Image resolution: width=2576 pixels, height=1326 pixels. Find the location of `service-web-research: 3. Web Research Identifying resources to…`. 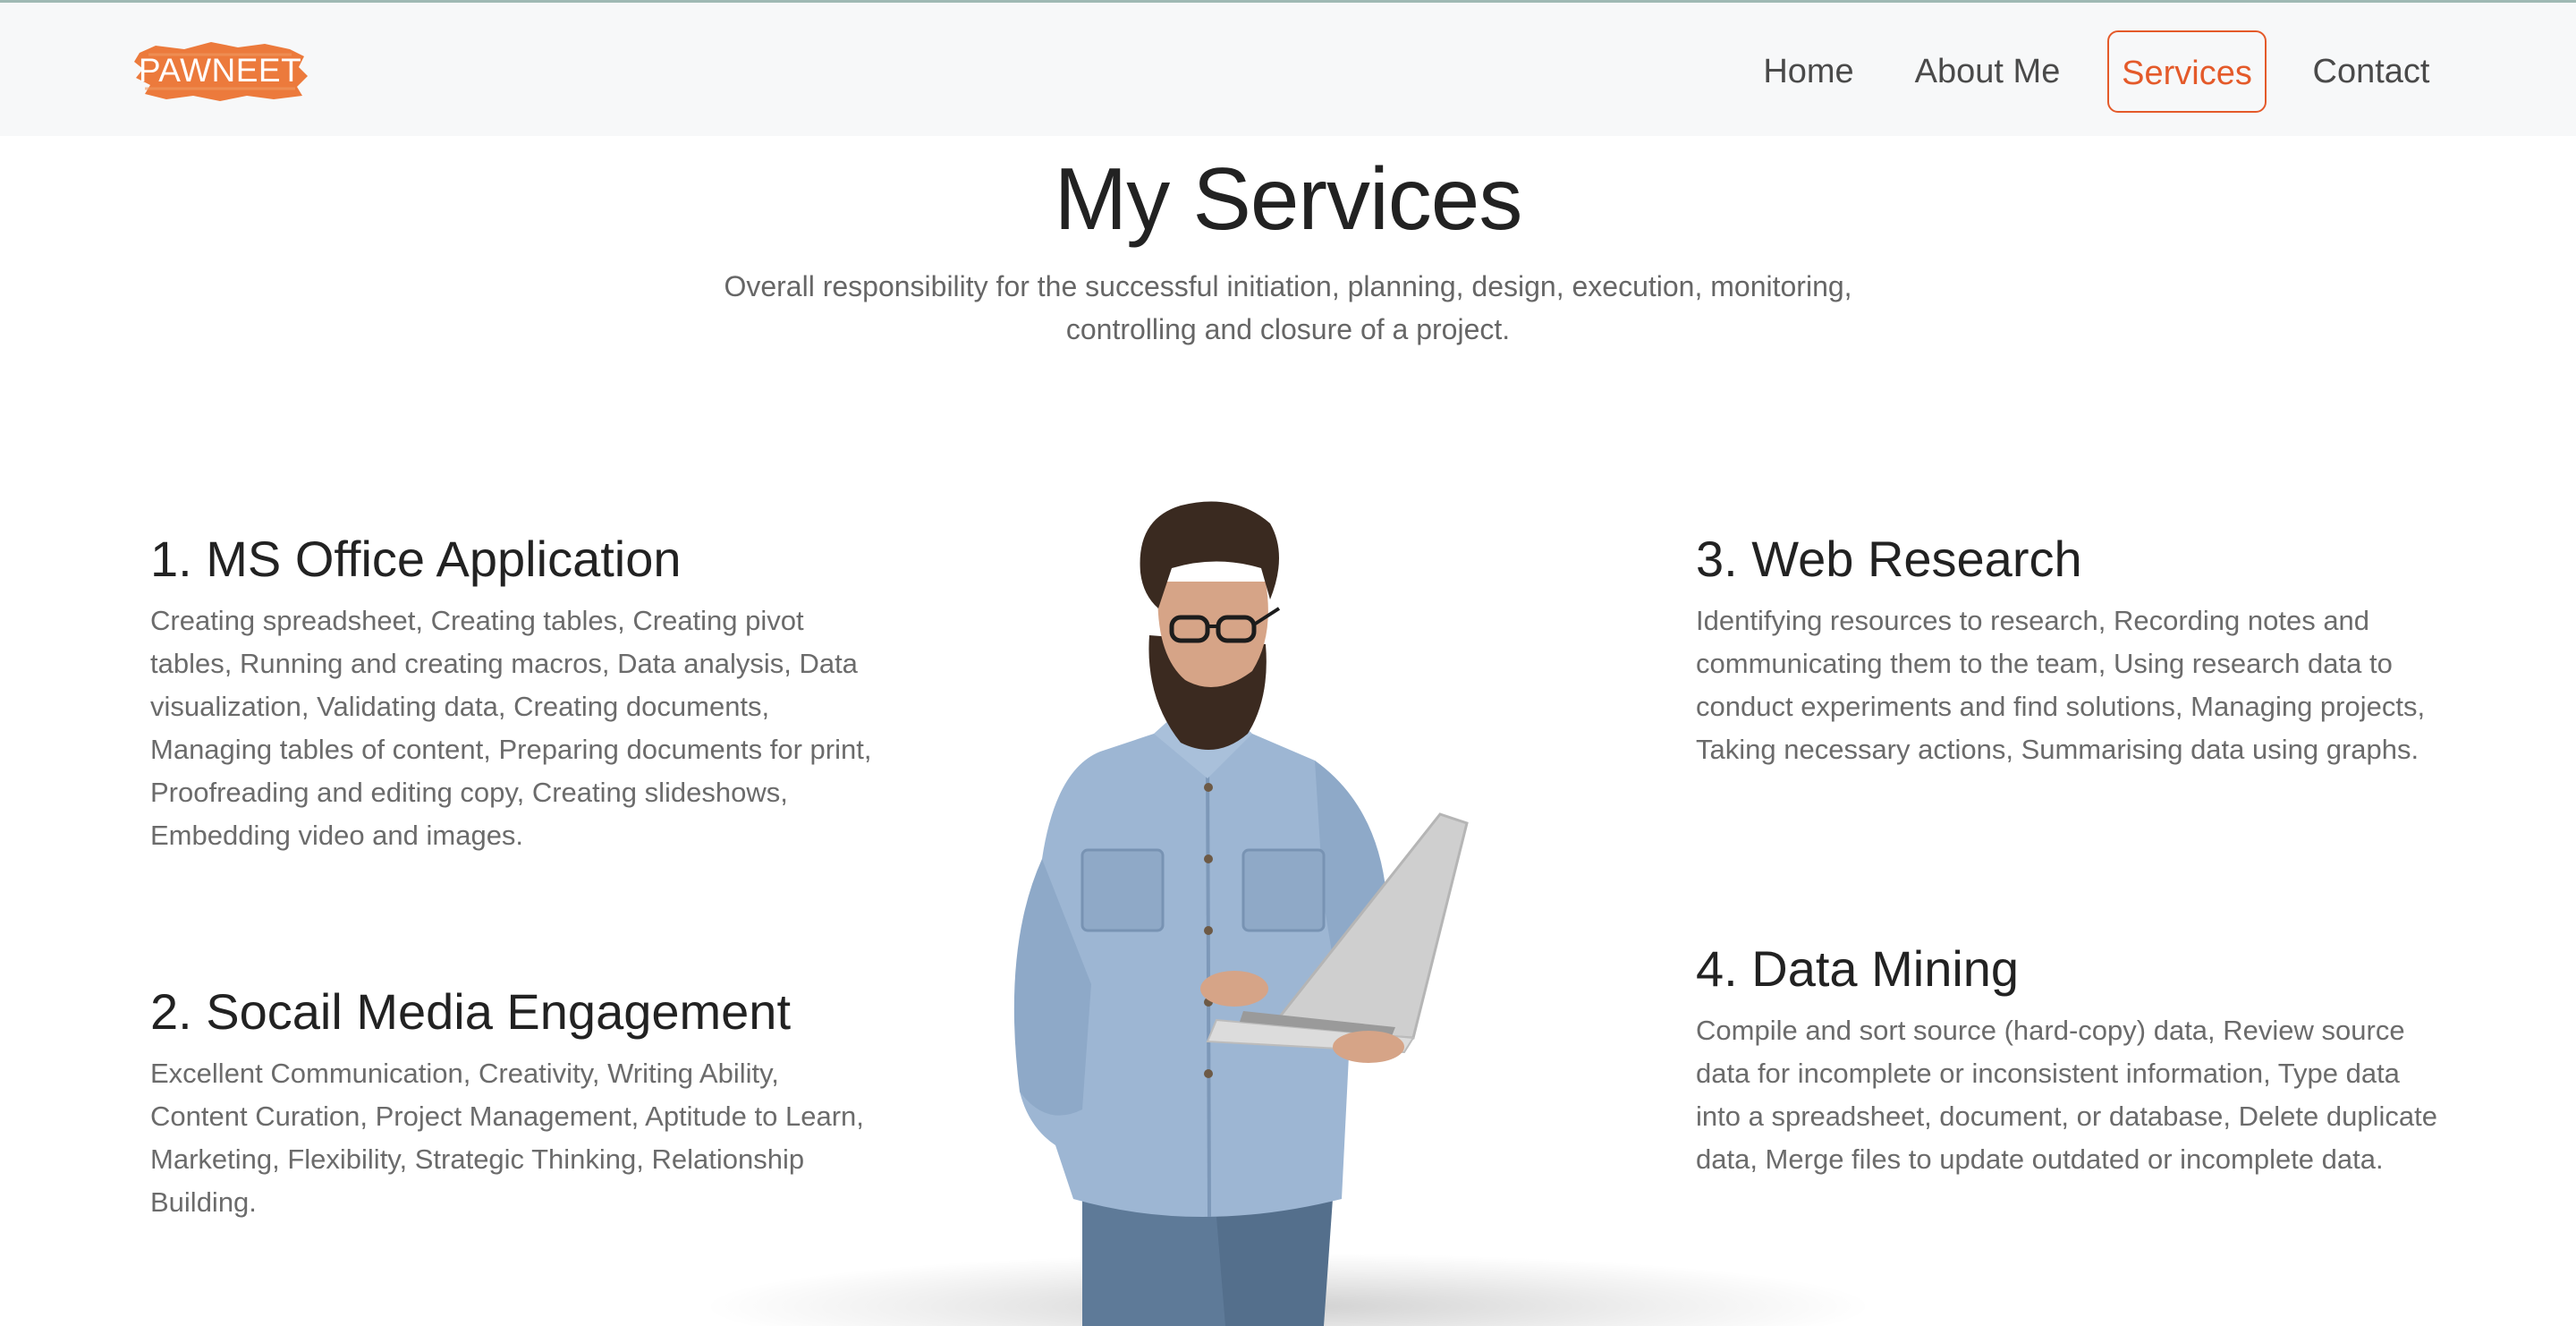

service-web-research: 3. Web Research Identifying resources to… is located at coordinates (2067, 649).